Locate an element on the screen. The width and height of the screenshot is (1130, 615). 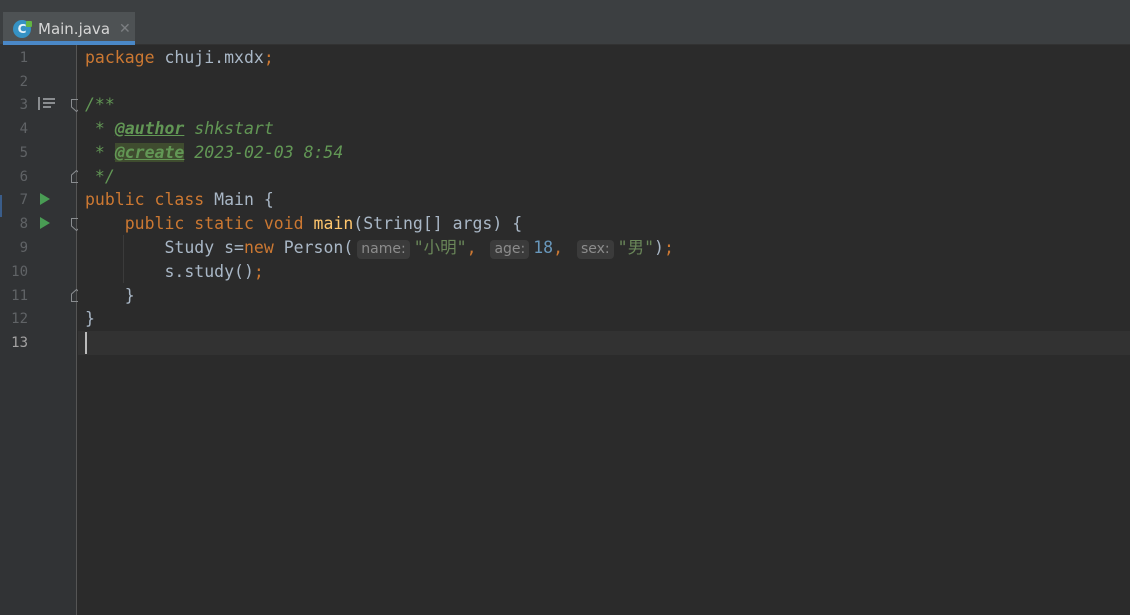
line-number-current: 13 is located at coordinates (19, 343).